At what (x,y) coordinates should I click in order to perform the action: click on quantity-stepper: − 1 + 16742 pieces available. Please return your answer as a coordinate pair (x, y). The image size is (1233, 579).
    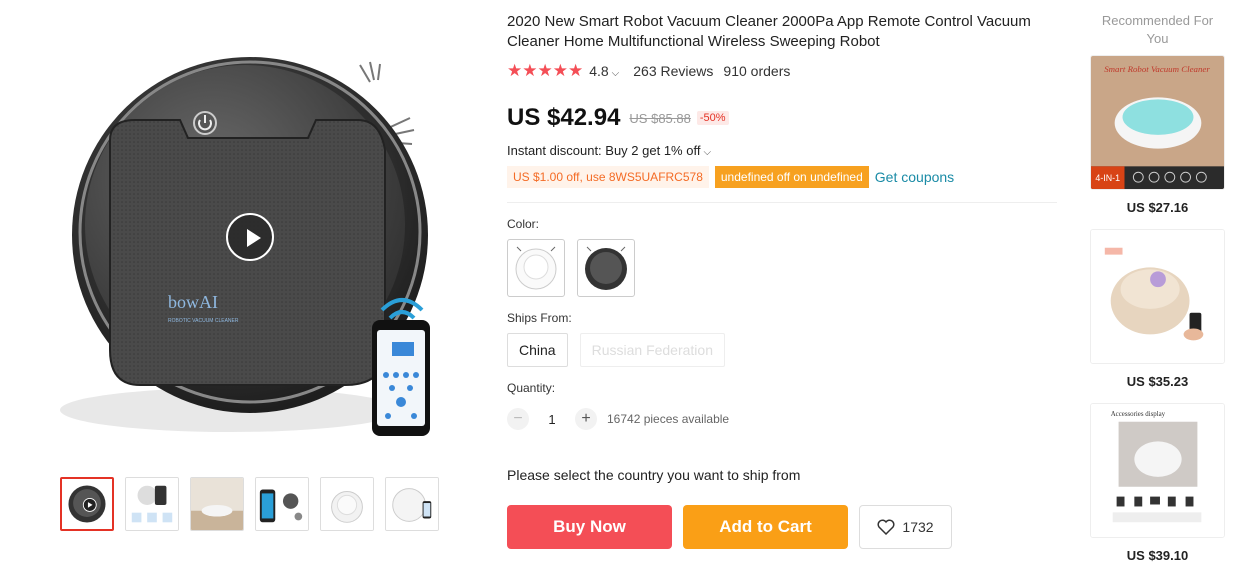
    Looking at the image, I should click on (784, 419).